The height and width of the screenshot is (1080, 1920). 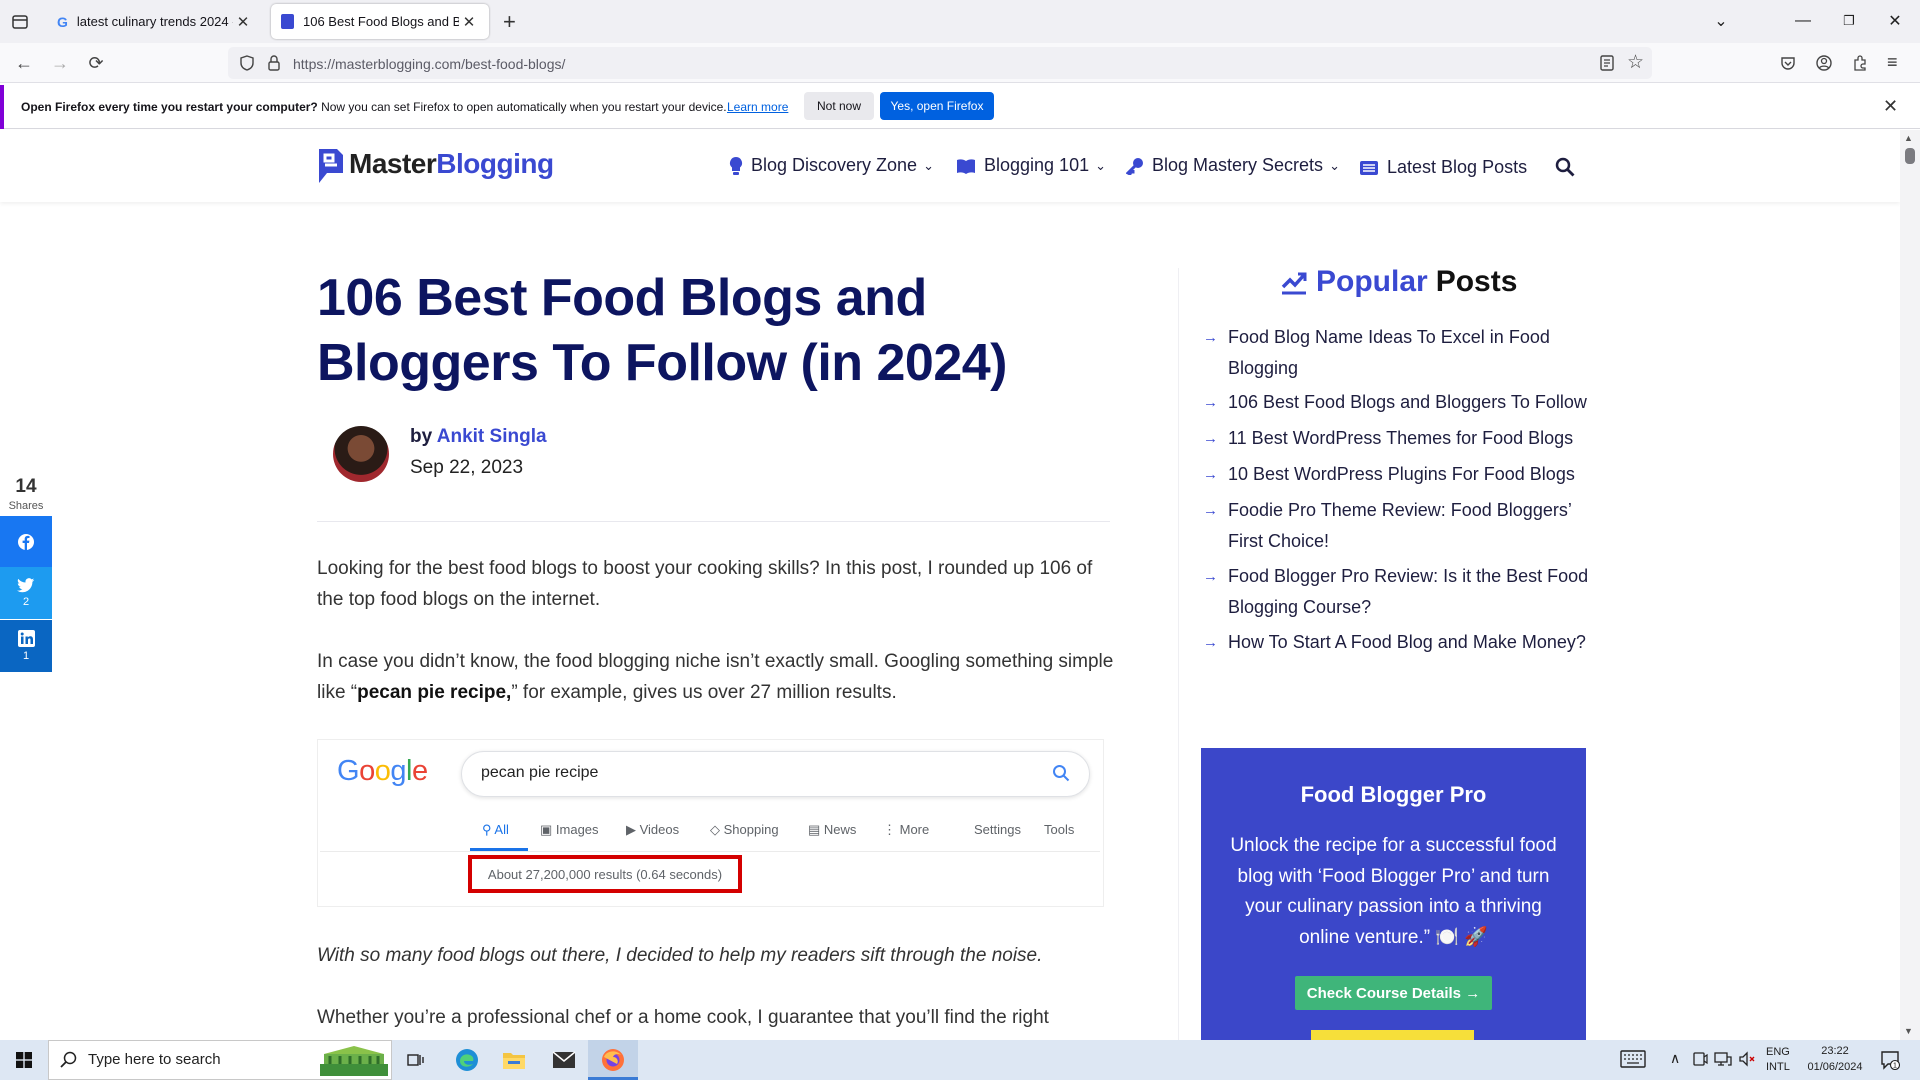 What do you see at coordinates (1910, 156) in the screenshot?
I see `scrollbar-thumb` at bounding box center [1910, 156].